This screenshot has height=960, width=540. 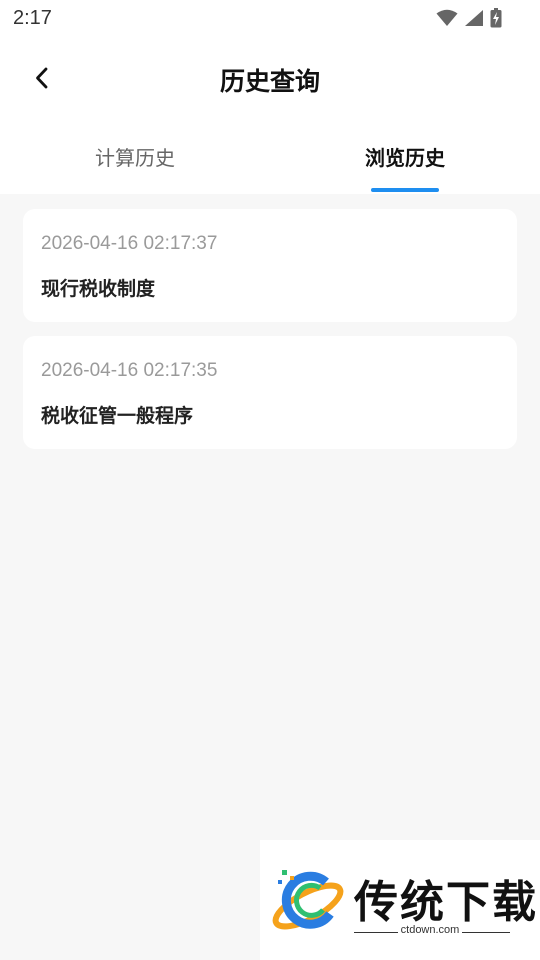 What do you see at coordinates (446, 902) in the screenshot?
I see `watermark-brand: 传统下载` at bounding box center [446, 902].